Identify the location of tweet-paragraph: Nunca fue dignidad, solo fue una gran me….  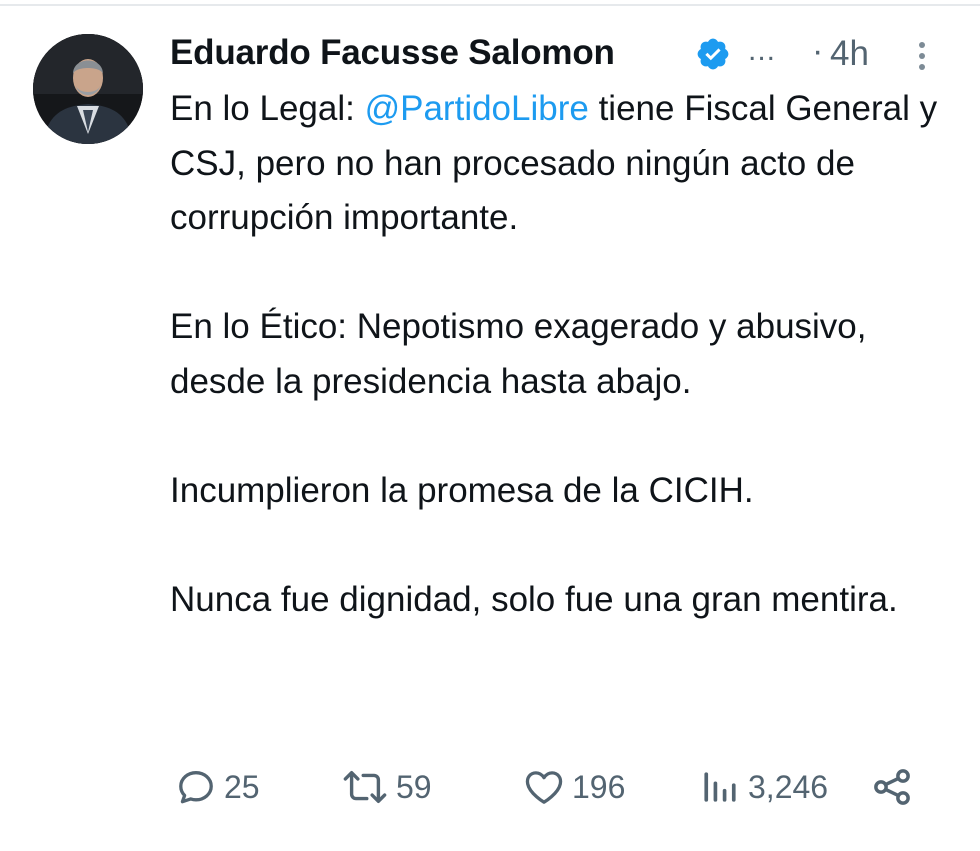
(534, 599).